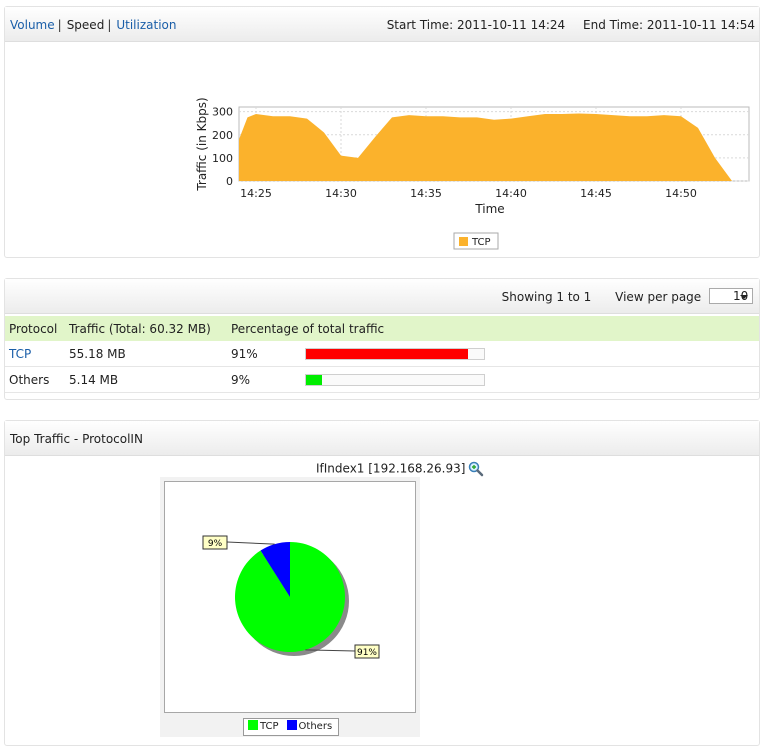  I want to click on protocol-pie-chart: 91% 9%, so click(291, 597).